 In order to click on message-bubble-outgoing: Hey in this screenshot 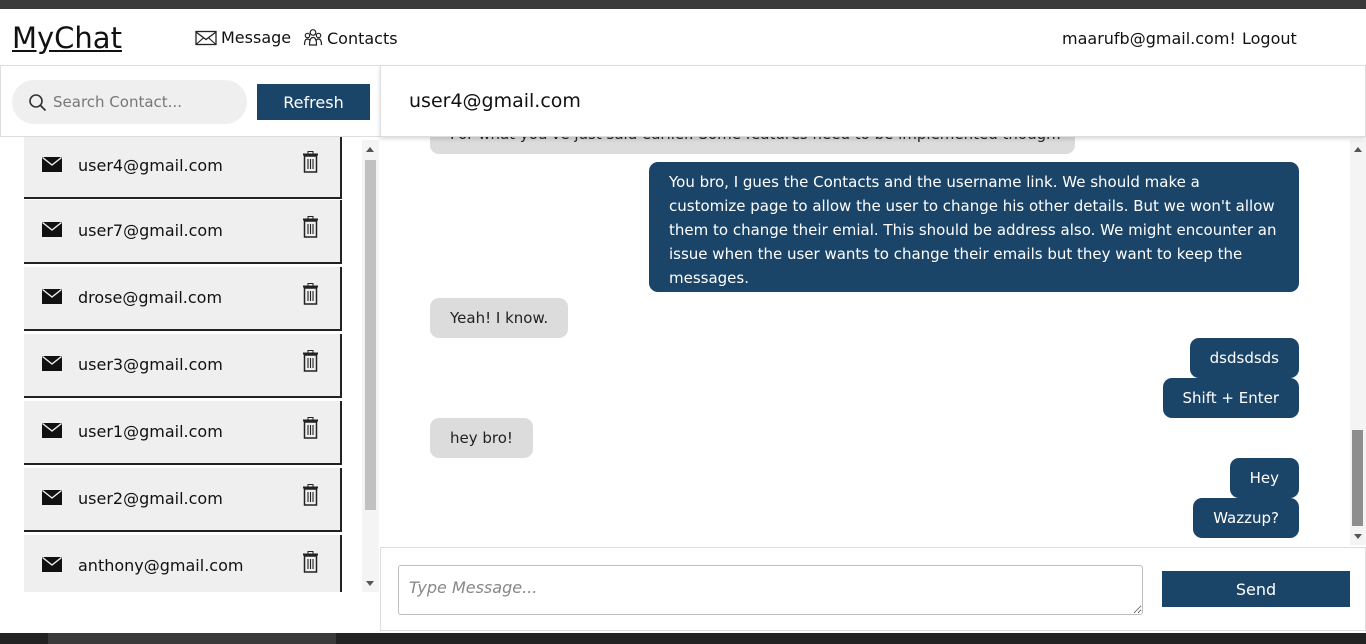, I will do `click(1264, 478)`.